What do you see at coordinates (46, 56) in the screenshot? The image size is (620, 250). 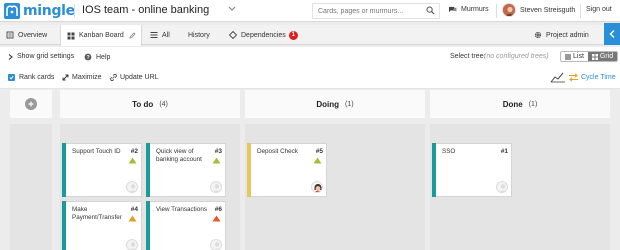 I see `show-grid-settings-label: Show grid settings` at bounding box center [46, 56].